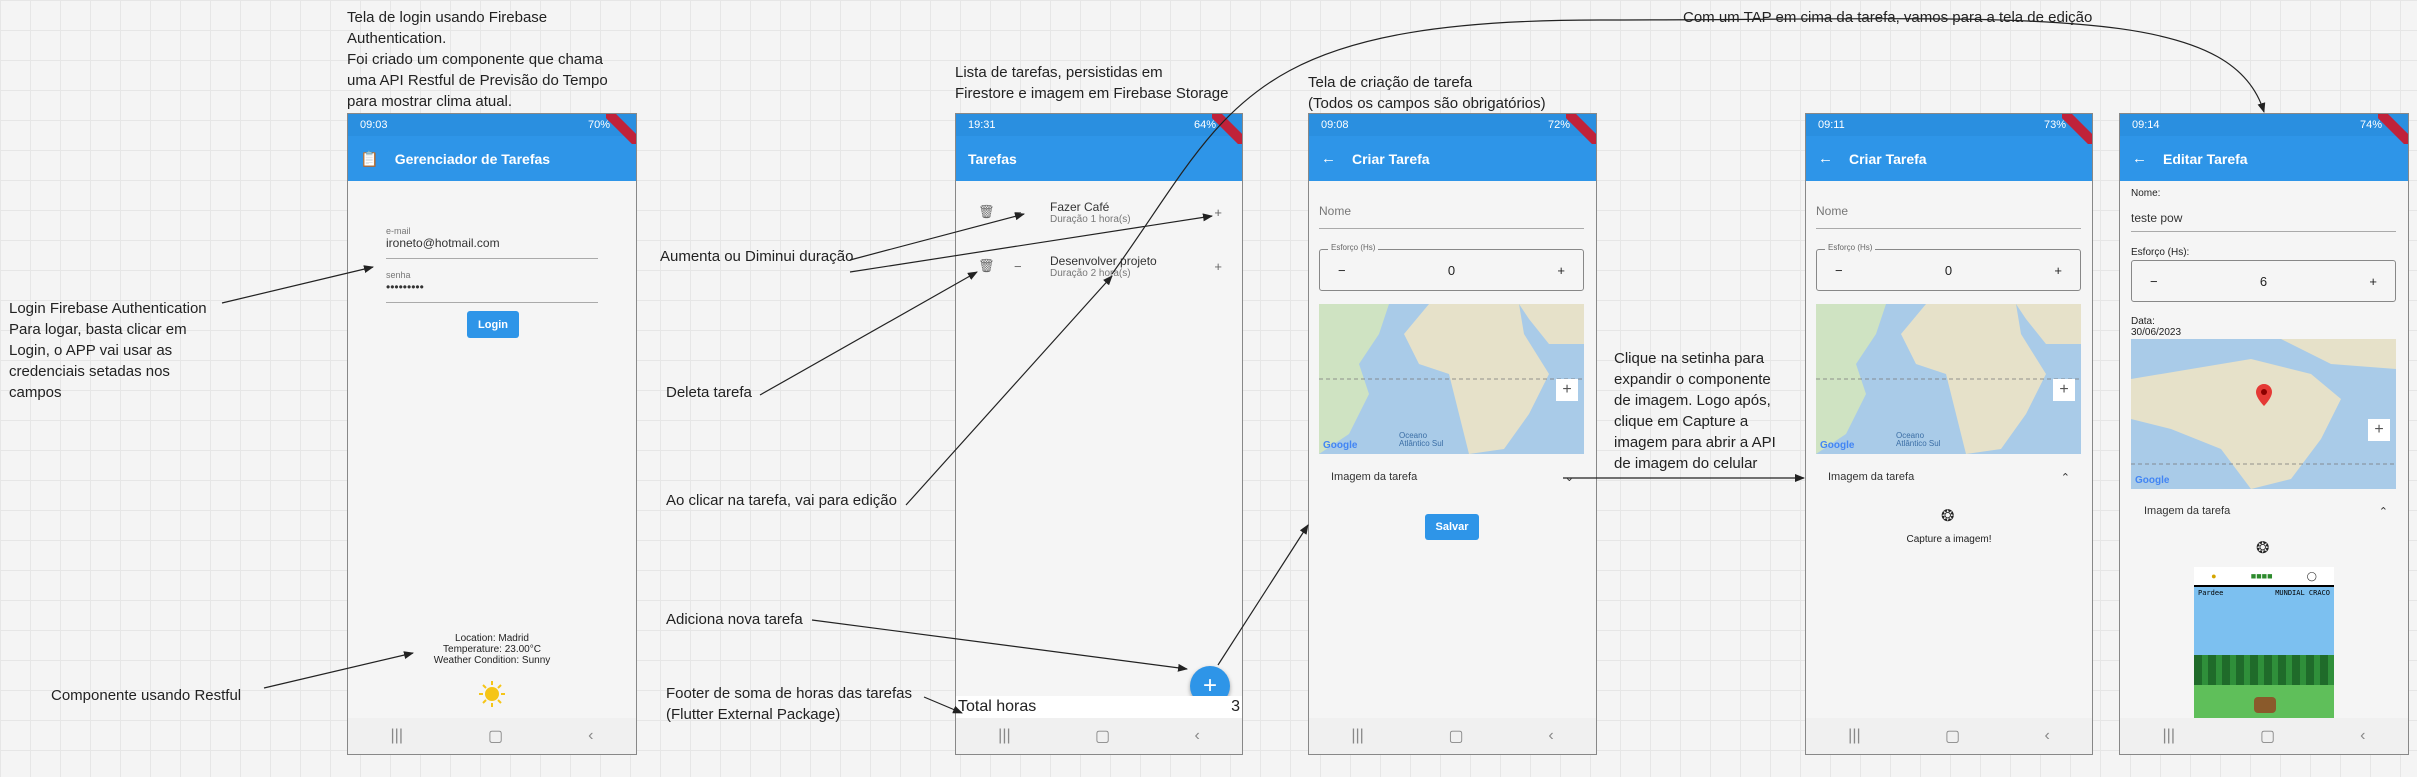 The width and height of the screenshot is (2417, 777). I want to click on arrow-duration-decrease, so click(937, 236).